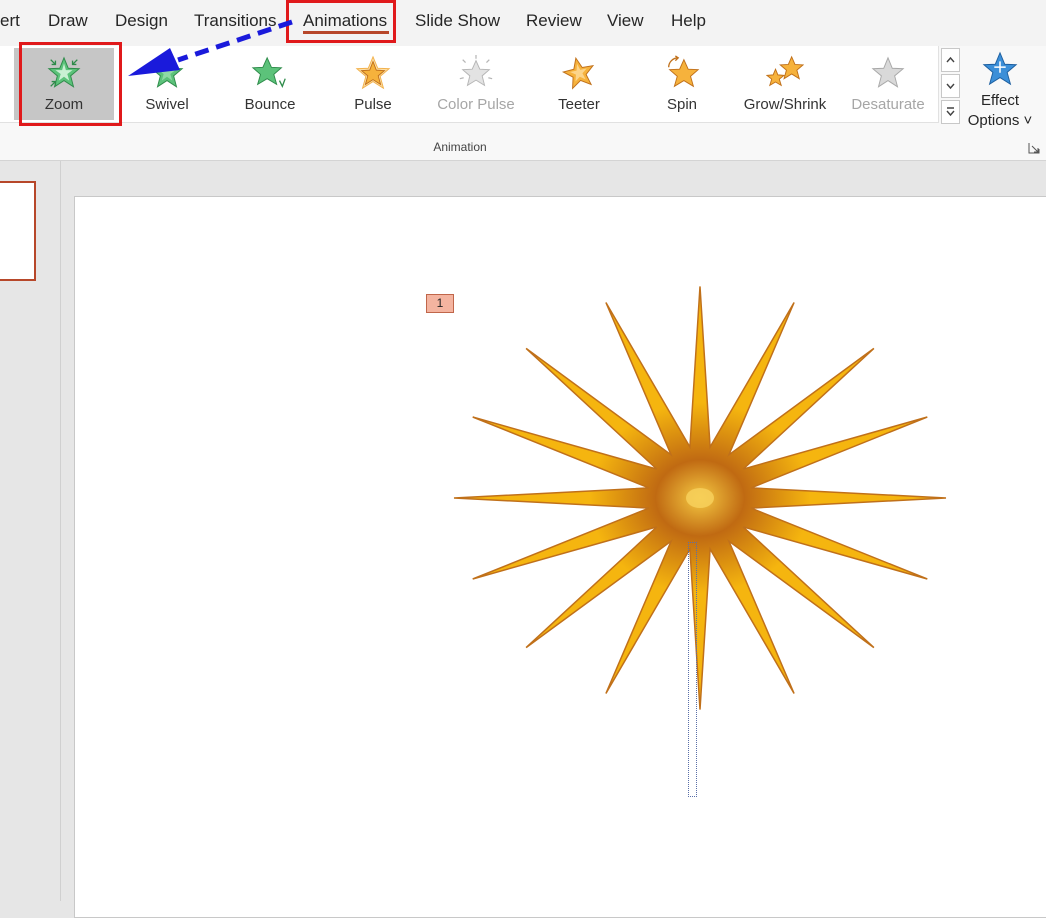 This screenshot has height=918, width=1046. What do you see at coordinates (30, 531) in the screenshot?
I see `slide-thumbnail-pane` at bounding box center [30, 531].